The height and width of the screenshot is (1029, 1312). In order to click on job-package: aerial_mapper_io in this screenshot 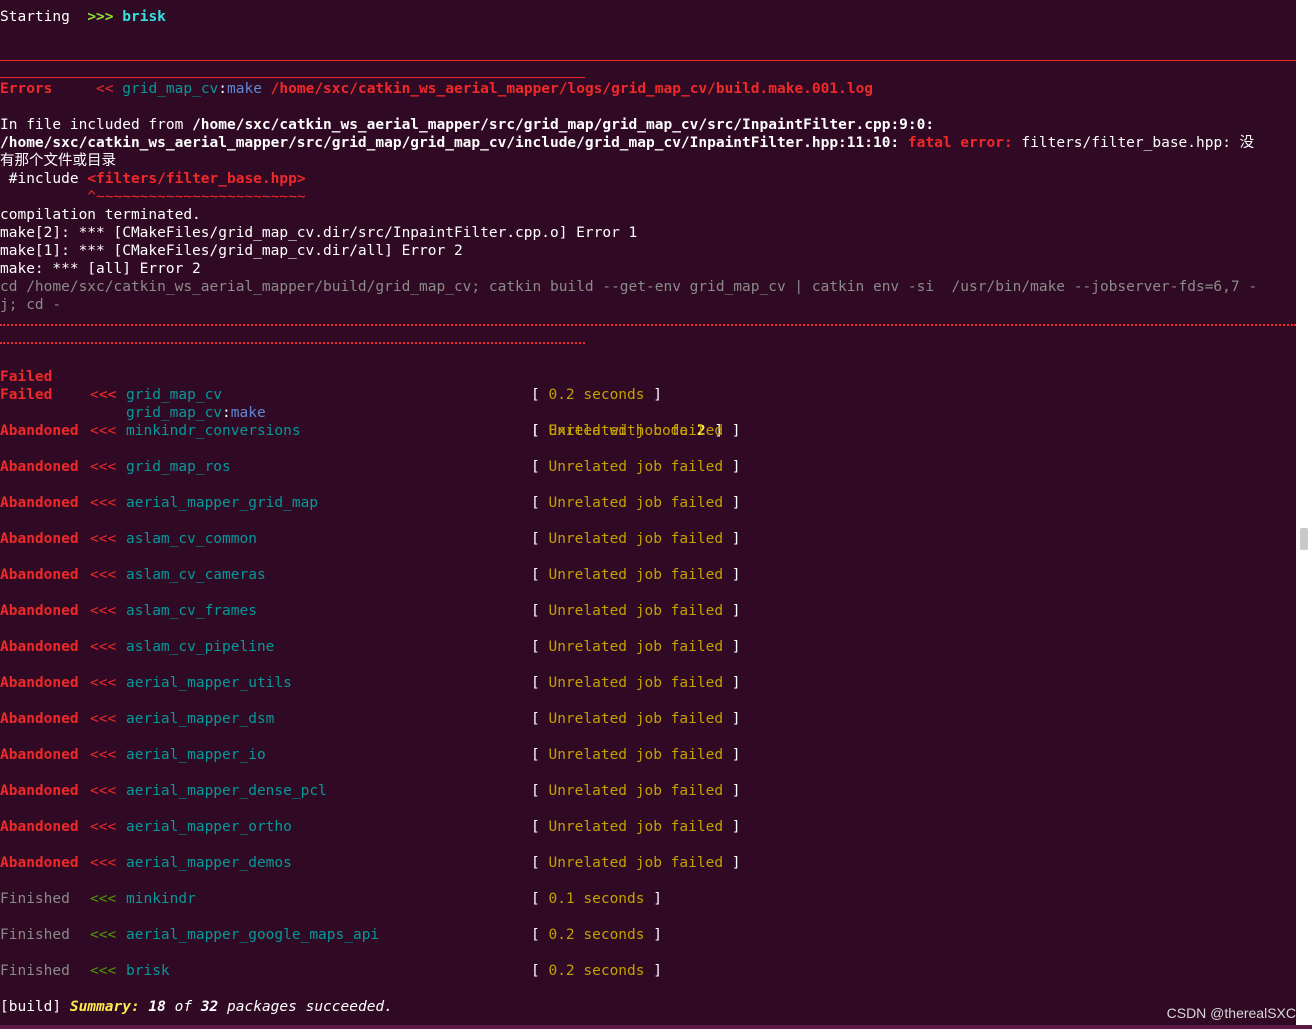, I will do `click(196, 755)`.